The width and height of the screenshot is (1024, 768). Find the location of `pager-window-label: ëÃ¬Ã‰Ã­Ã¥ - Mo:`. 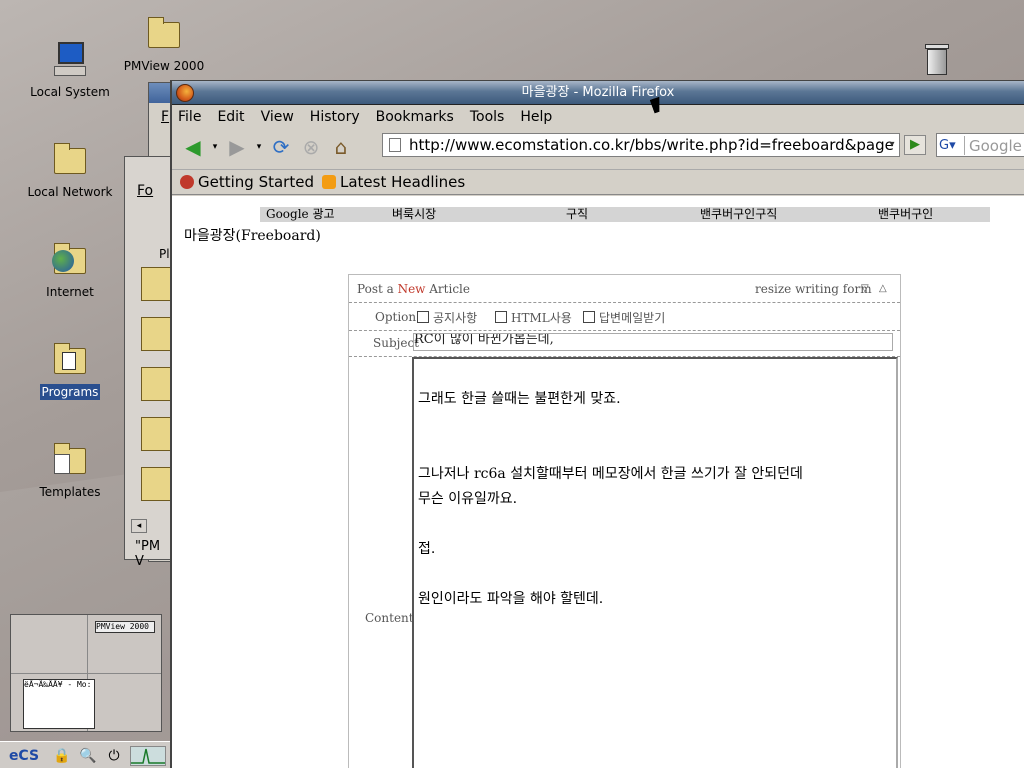

pager-window-label: ëÃ¬Ã‰Ã­Ã¥ - Mo: is located at coordinates (58, 684).